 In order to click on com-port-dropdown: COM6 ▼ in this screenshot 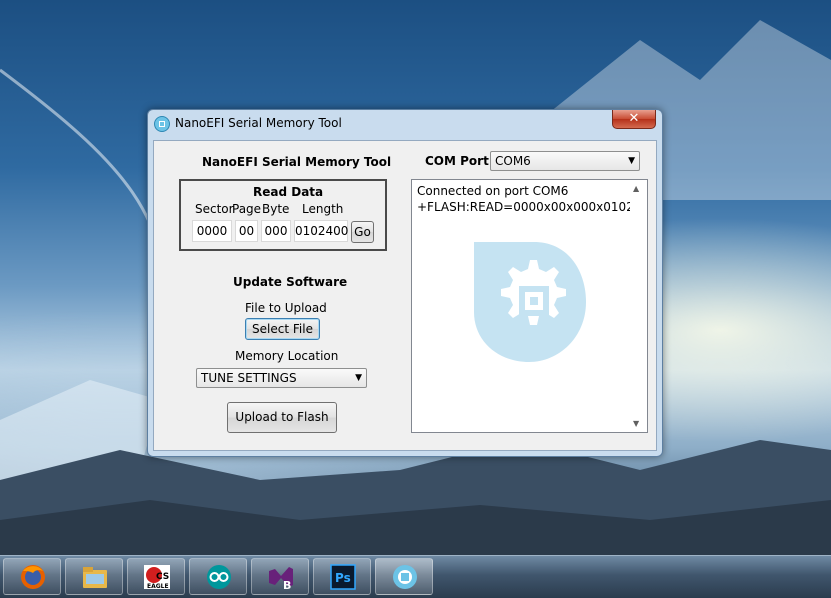, I will do `click(565, 161)`.